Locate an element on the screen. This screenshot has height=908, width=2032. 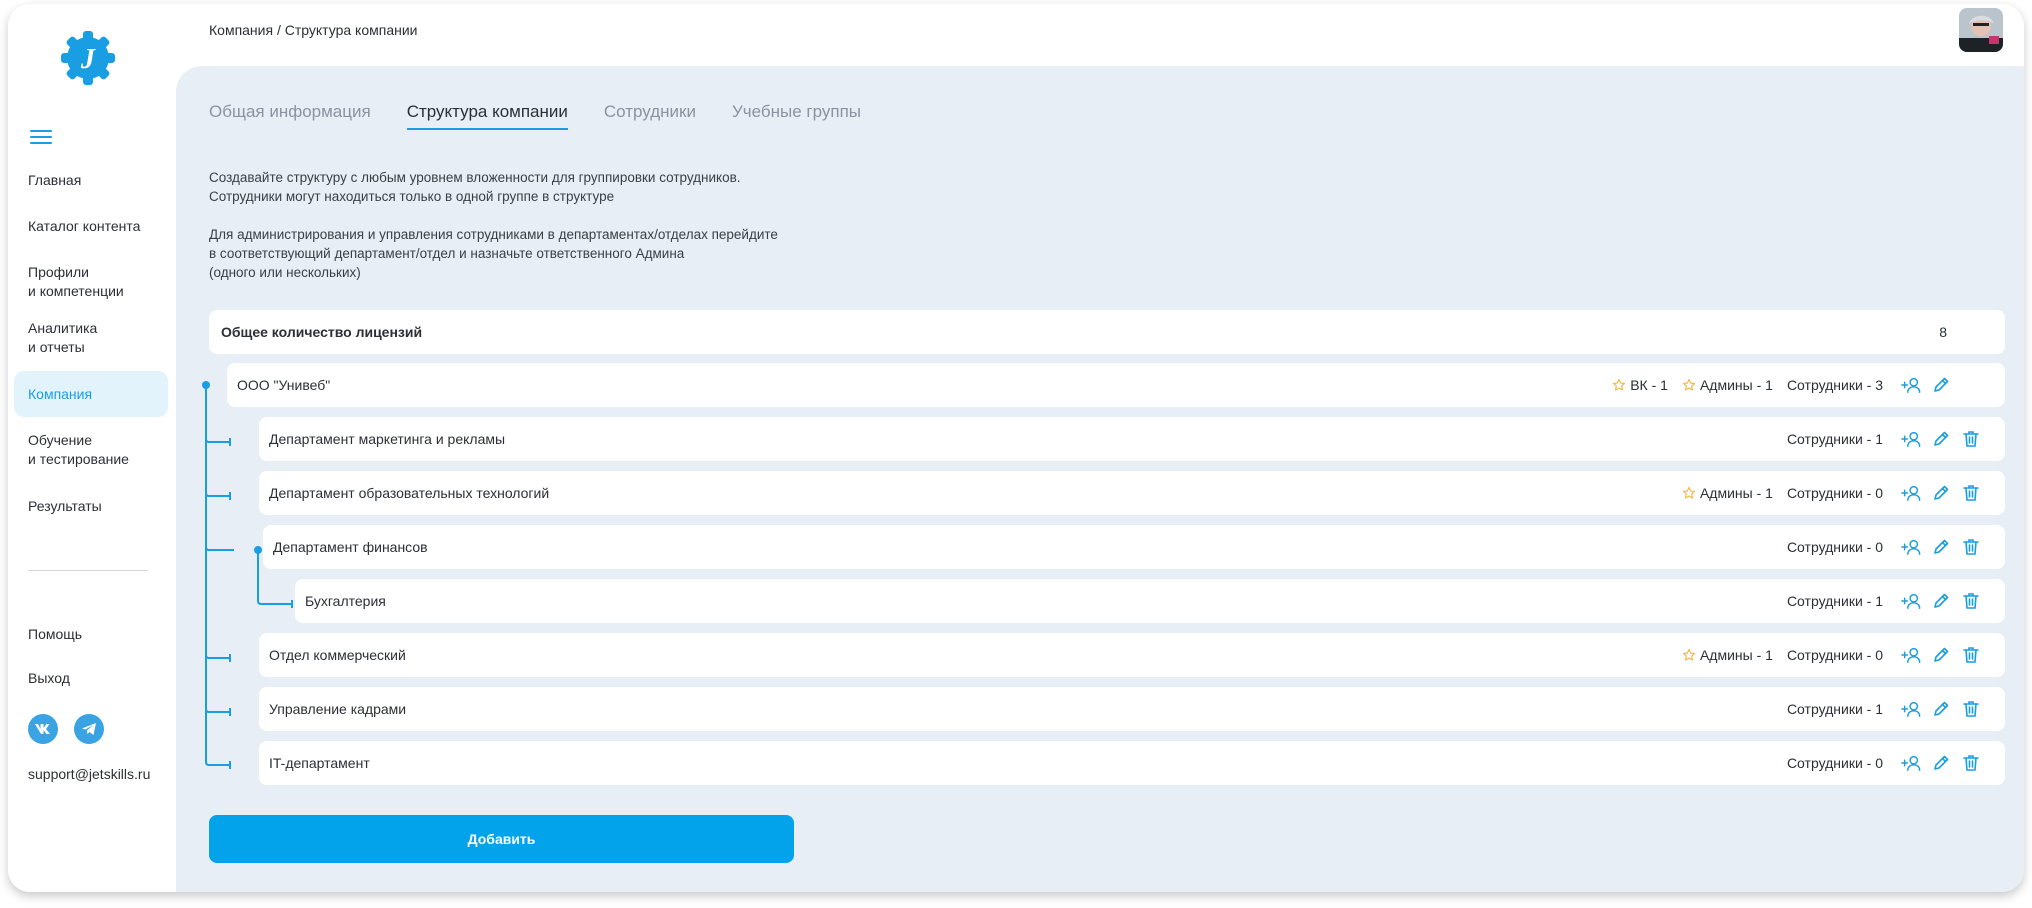
sidebar-item-content-catalog: Каталог контента is located at coordinates (91, 226).